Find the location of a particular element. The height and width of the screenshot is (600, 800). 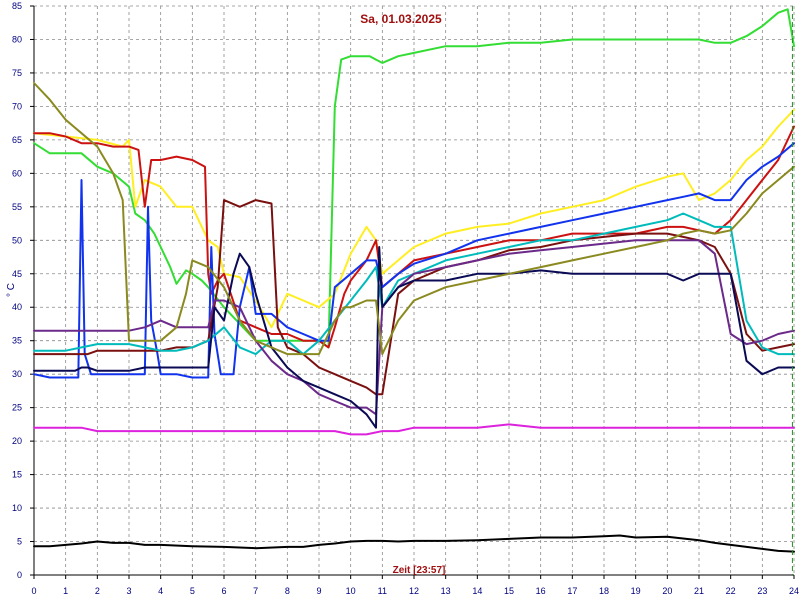

x-tick-label: 21 is located at coordinates (699, 591).